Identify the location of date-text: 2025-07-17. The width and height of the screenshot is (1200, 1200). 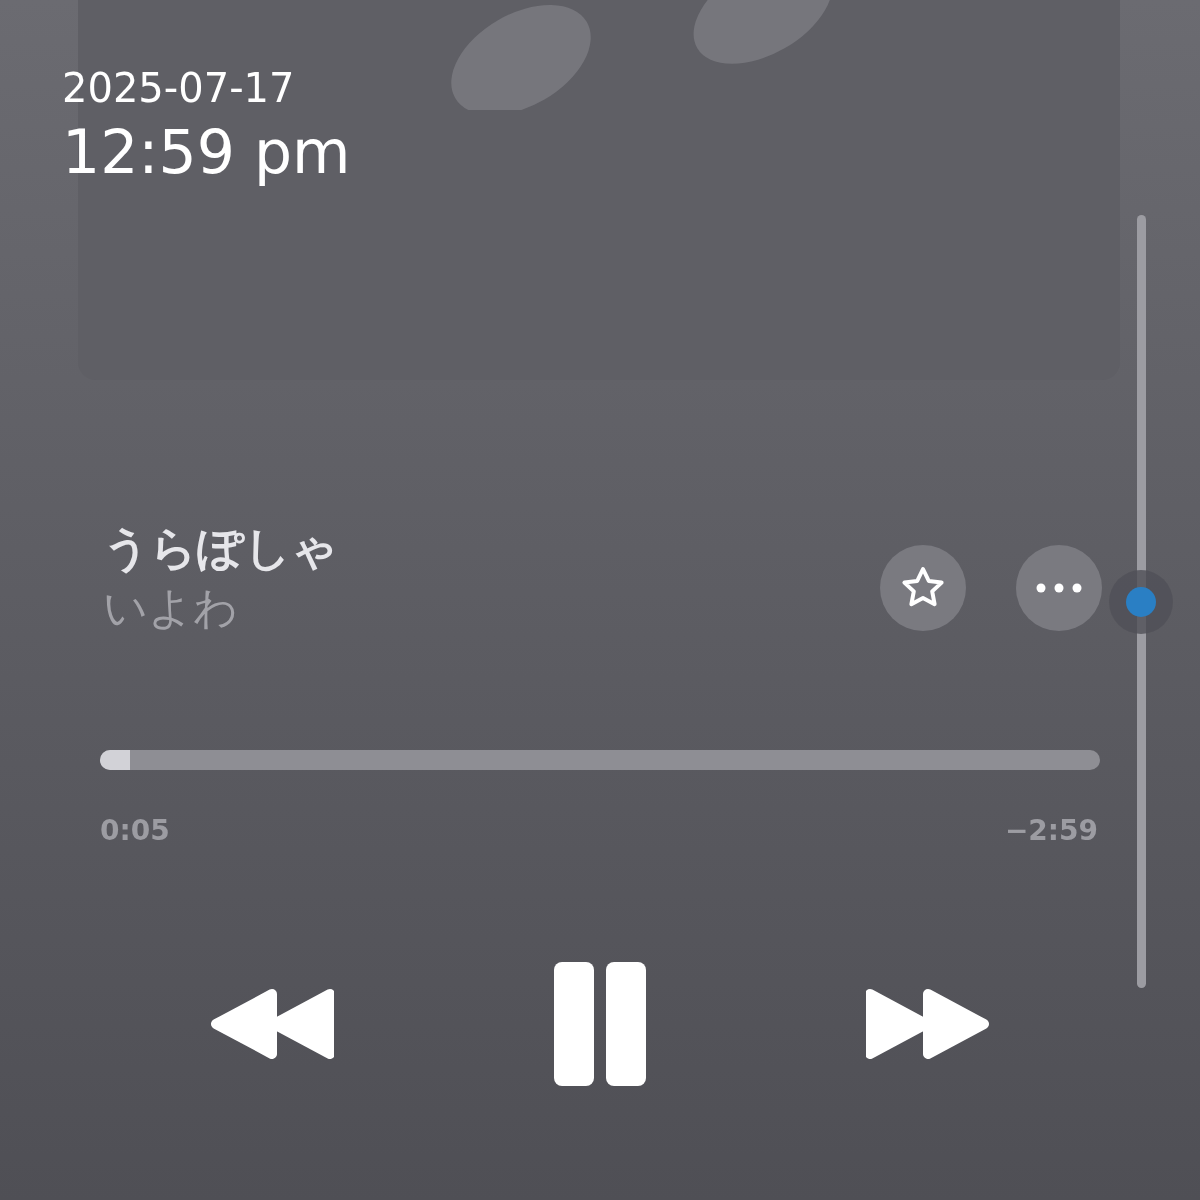
(179, 88).